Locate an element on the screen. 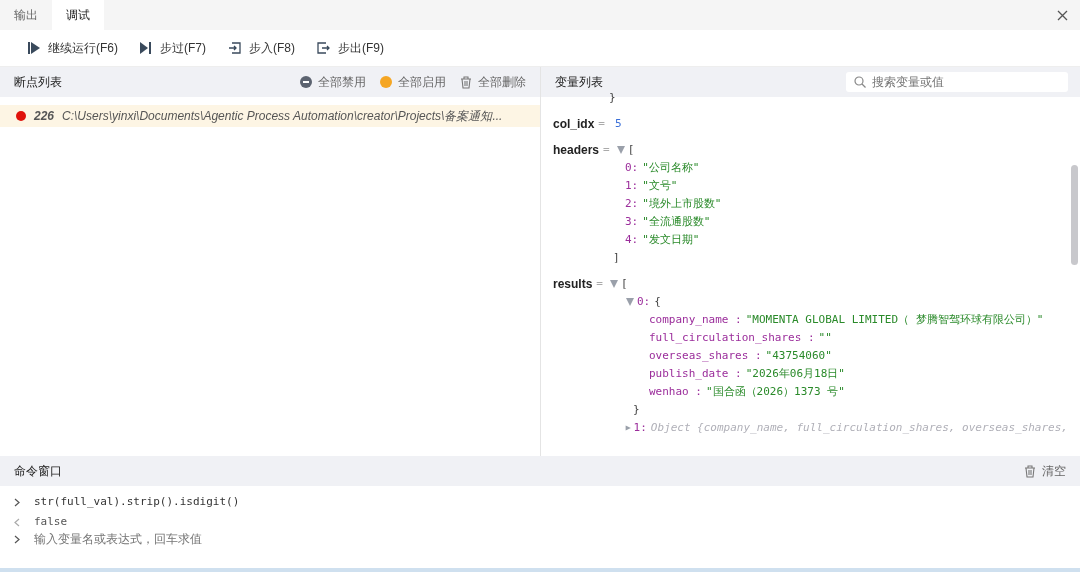 The height and width of the screenshot is (572, 1080). toolbar-button: 步出(F9) is located at coordinates (350, 48).